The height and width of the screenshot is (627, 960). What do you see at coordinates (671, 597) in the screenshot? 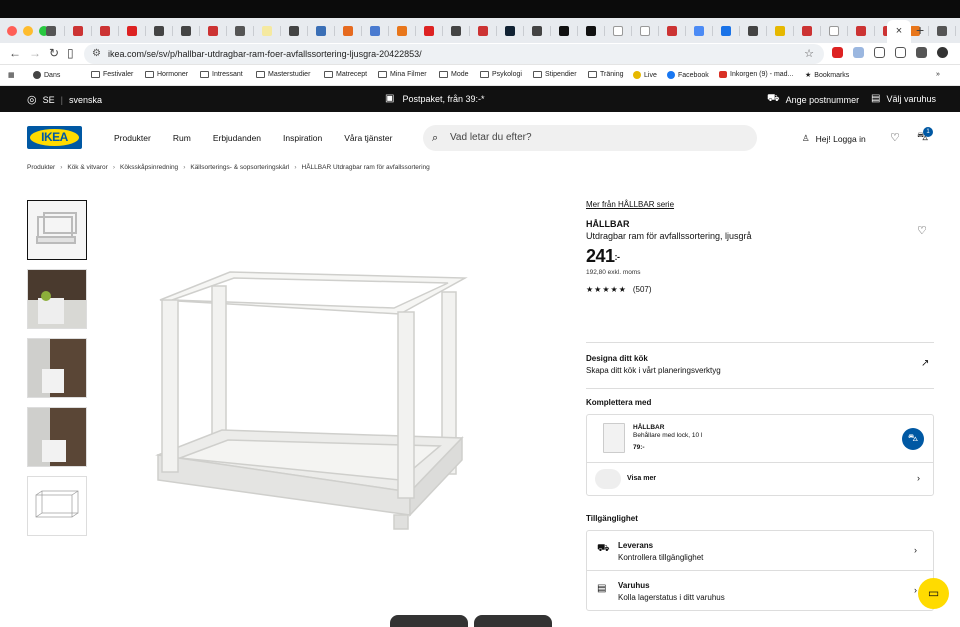
I see `store-subtitle: Kolla lagerstatus i ditt varuhus` at bounding box center [671, 597].